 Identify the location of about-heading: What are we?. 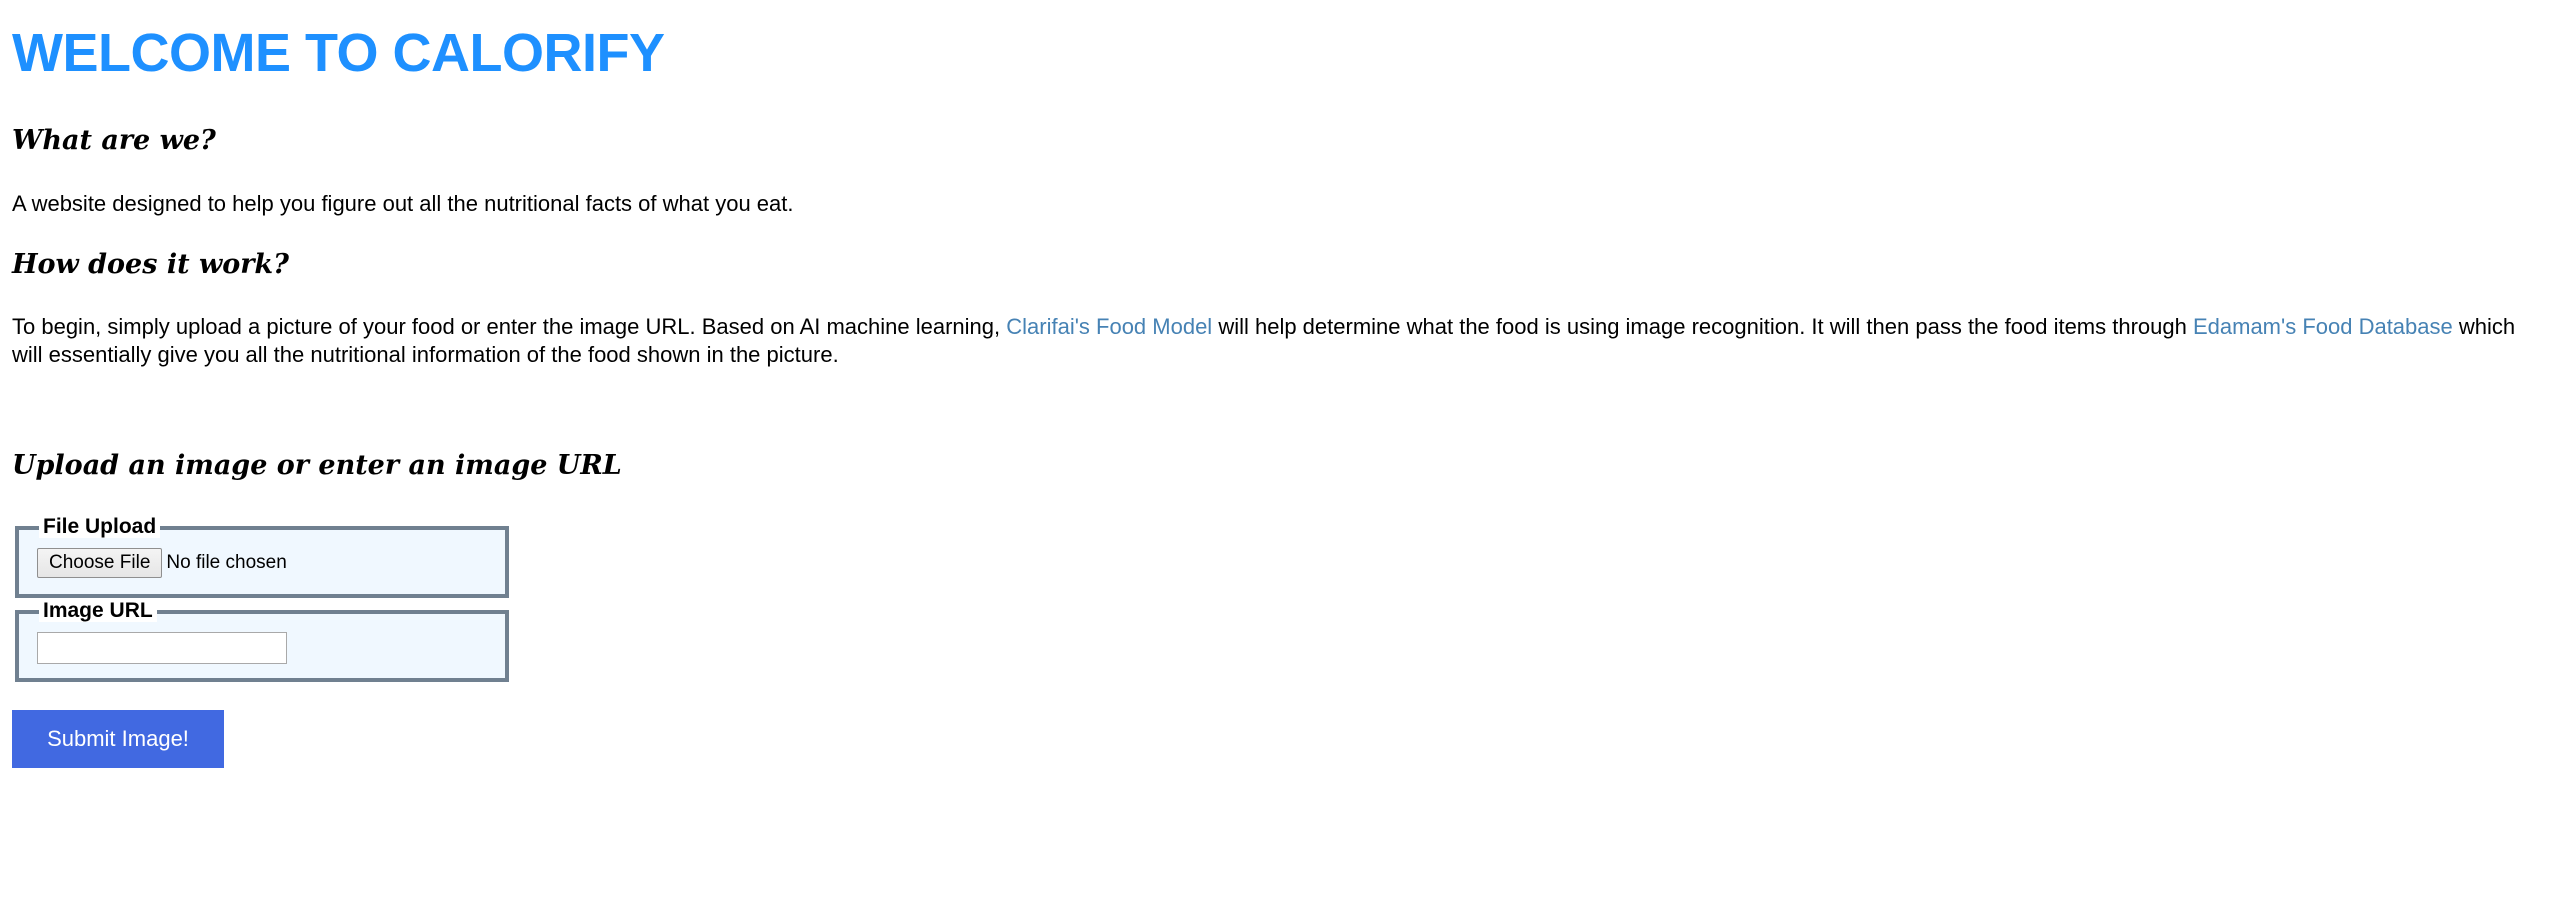
(114, 140).